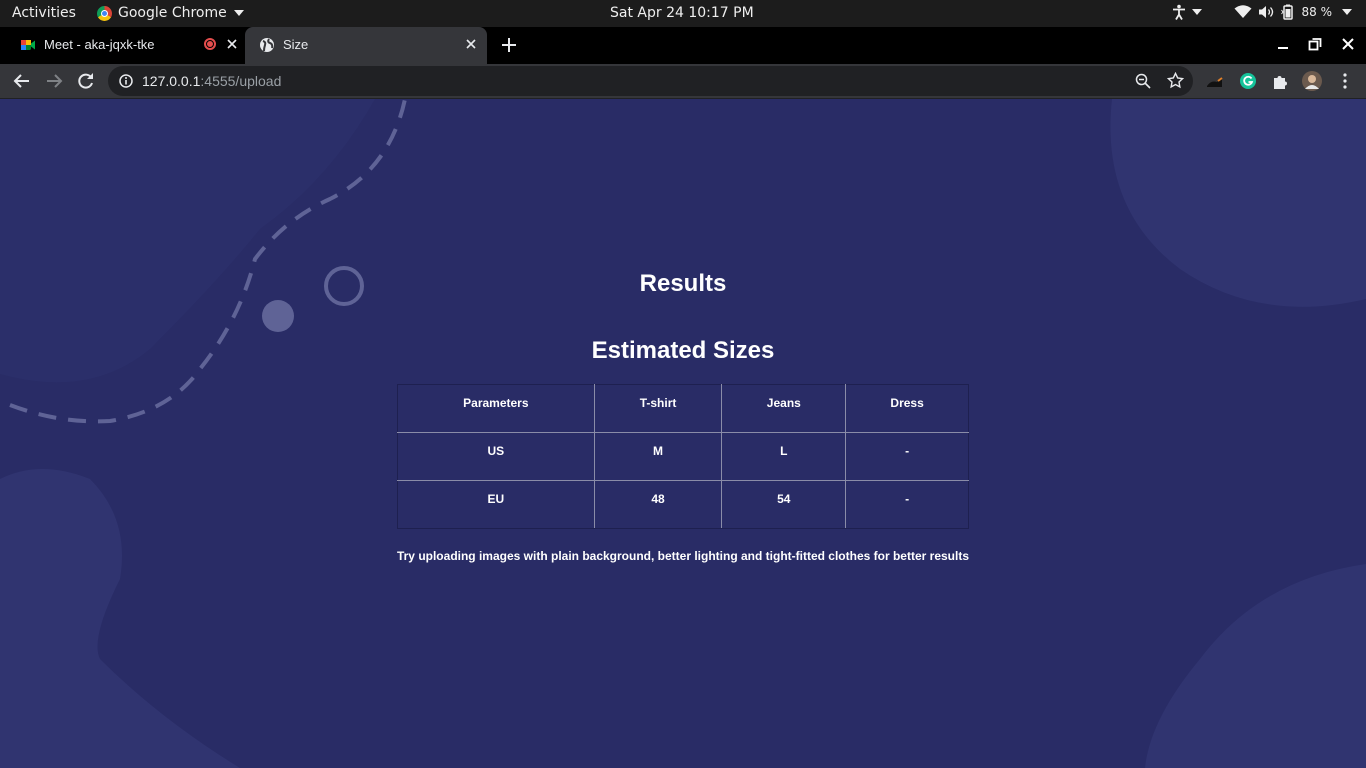 The width and height of the screenshot is (1366, 768). Describe the element at coordinates (1317, 12) in the screenshot. I see `battery-level: 88 %` at that location.